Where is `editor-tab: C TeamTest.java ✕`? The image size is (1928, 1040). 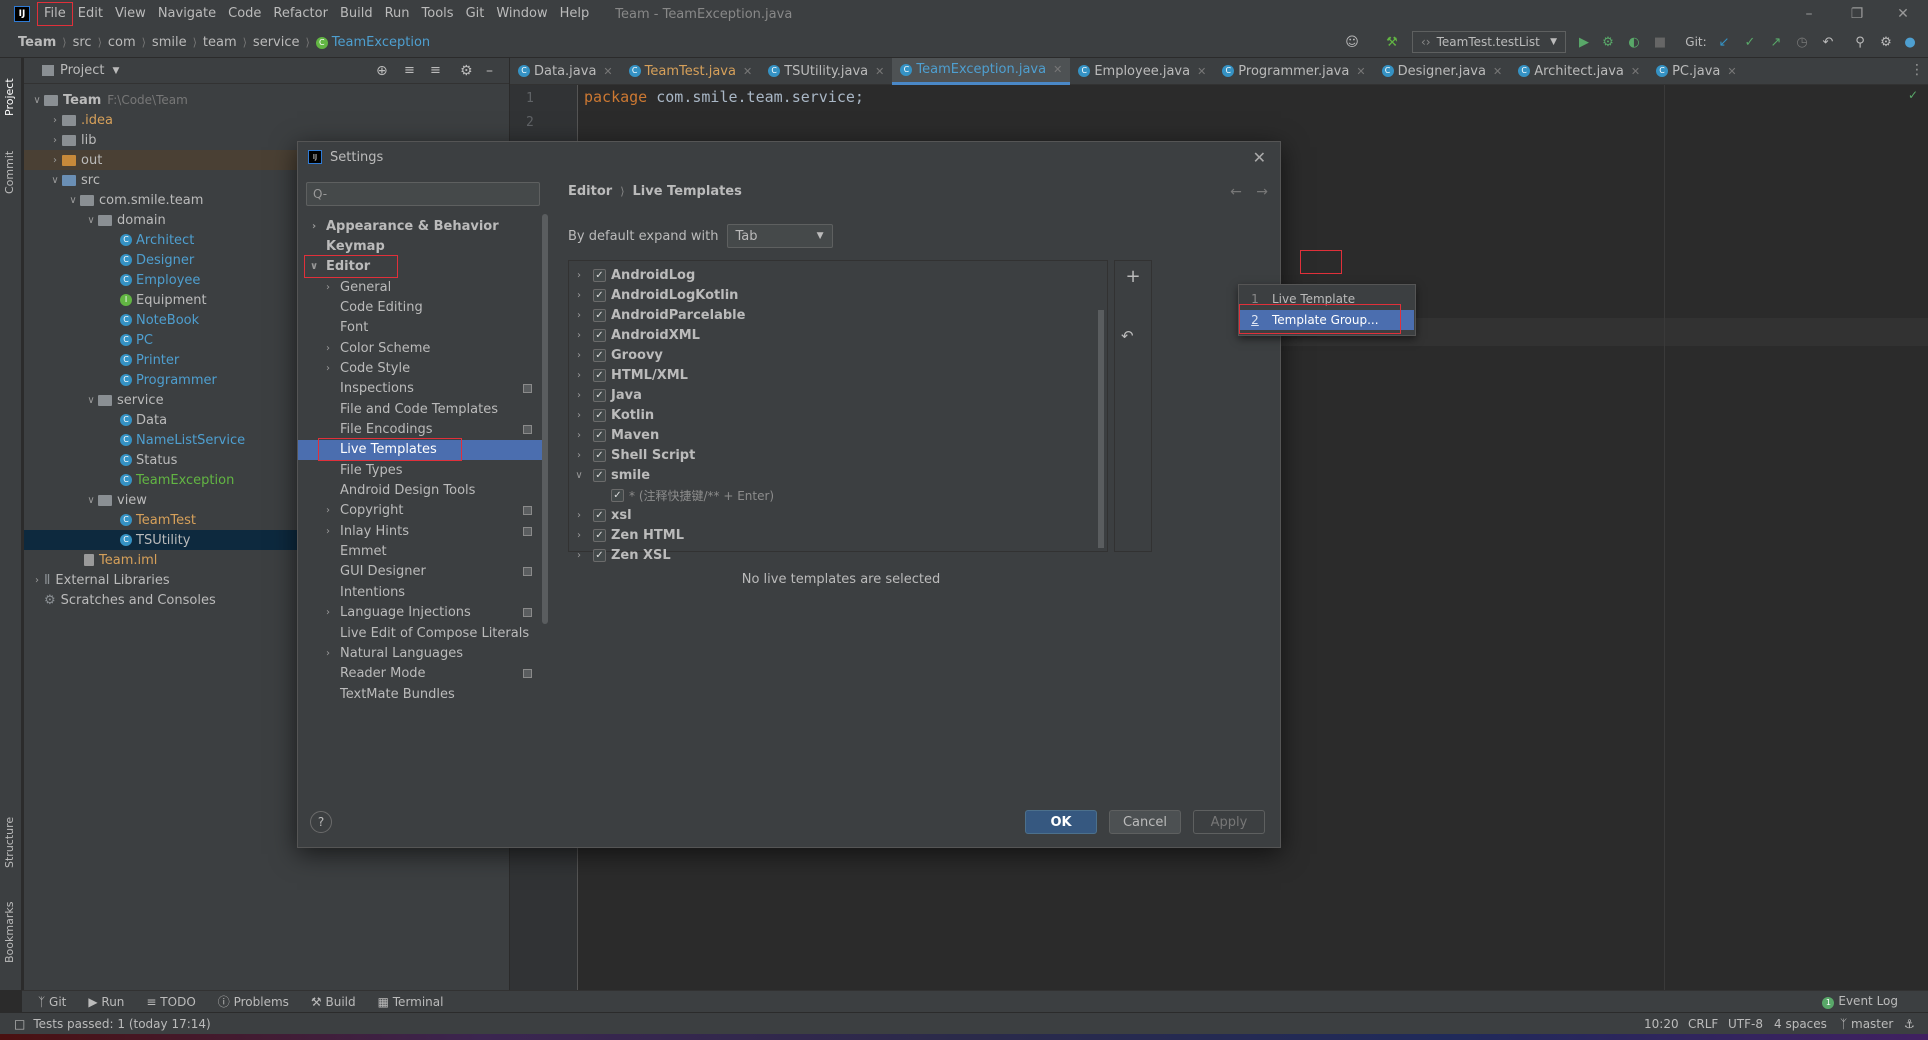 editor-tab: C TeamTest.java ✕ is located at coordinates (691, 71).